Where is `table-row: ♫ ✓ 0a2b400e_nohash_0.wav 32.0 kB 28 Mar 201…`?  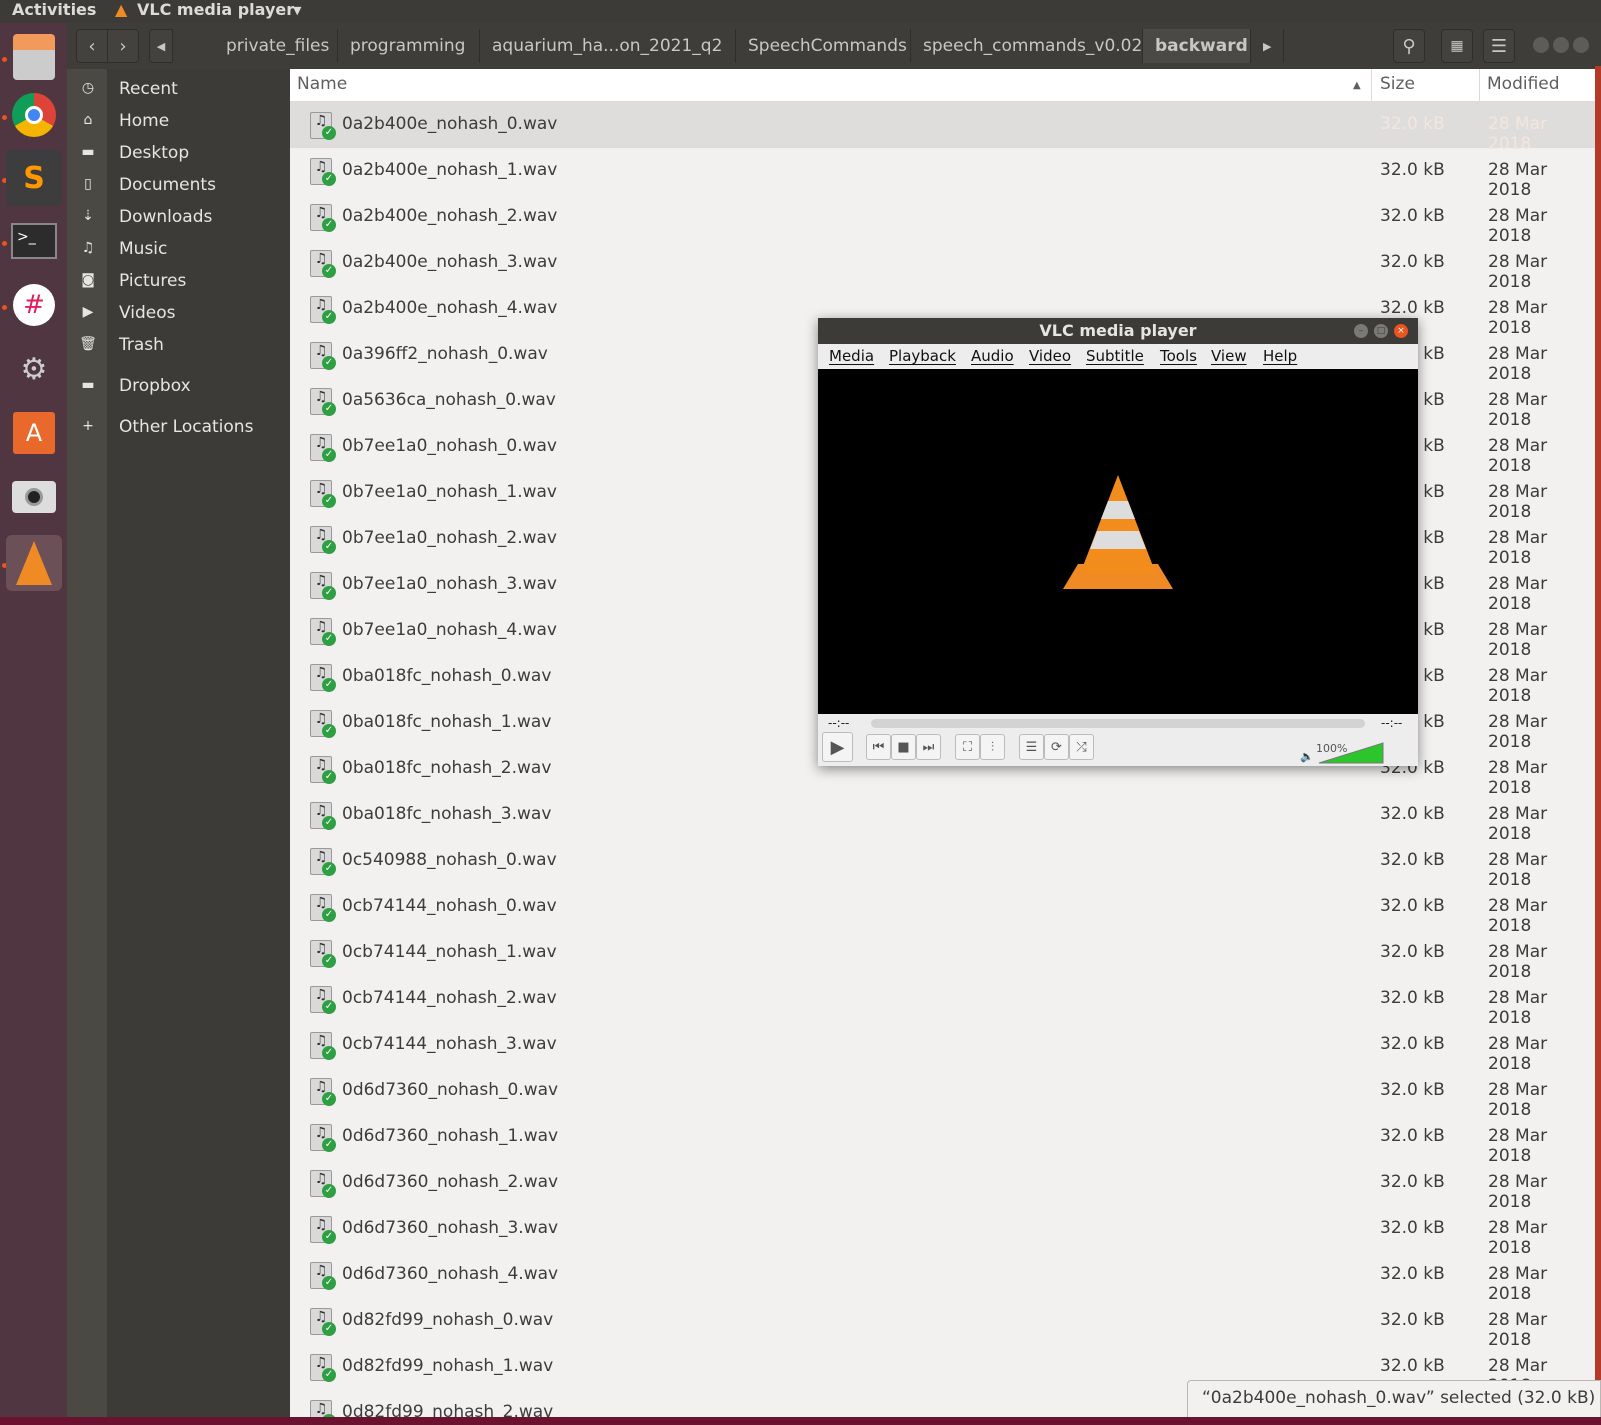
table-row: ♫ ✓ 0a2b400e_nohash_0.wav 32.0 kB 28 Mar 201… is located at coordinates (942, 128).